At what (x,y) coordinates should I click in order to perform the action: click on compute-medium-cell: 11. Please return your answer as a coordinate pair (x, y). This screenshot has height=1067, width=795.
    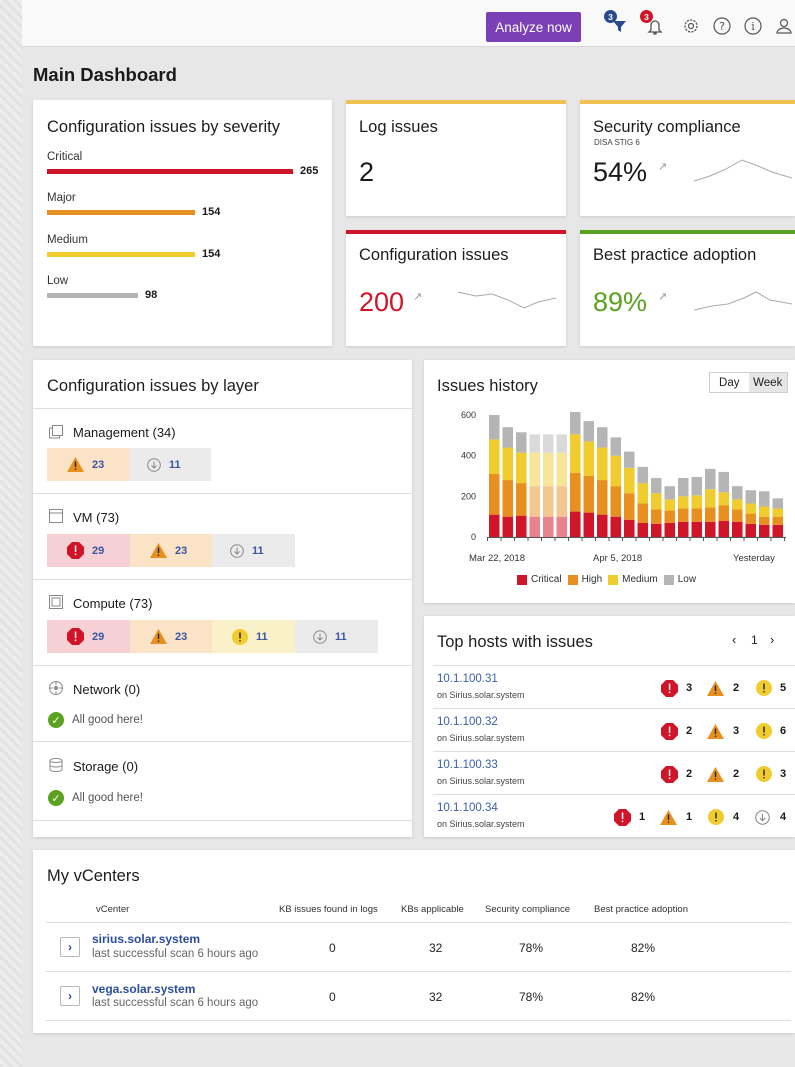
    Looking at the image, I should click on (253, 636).